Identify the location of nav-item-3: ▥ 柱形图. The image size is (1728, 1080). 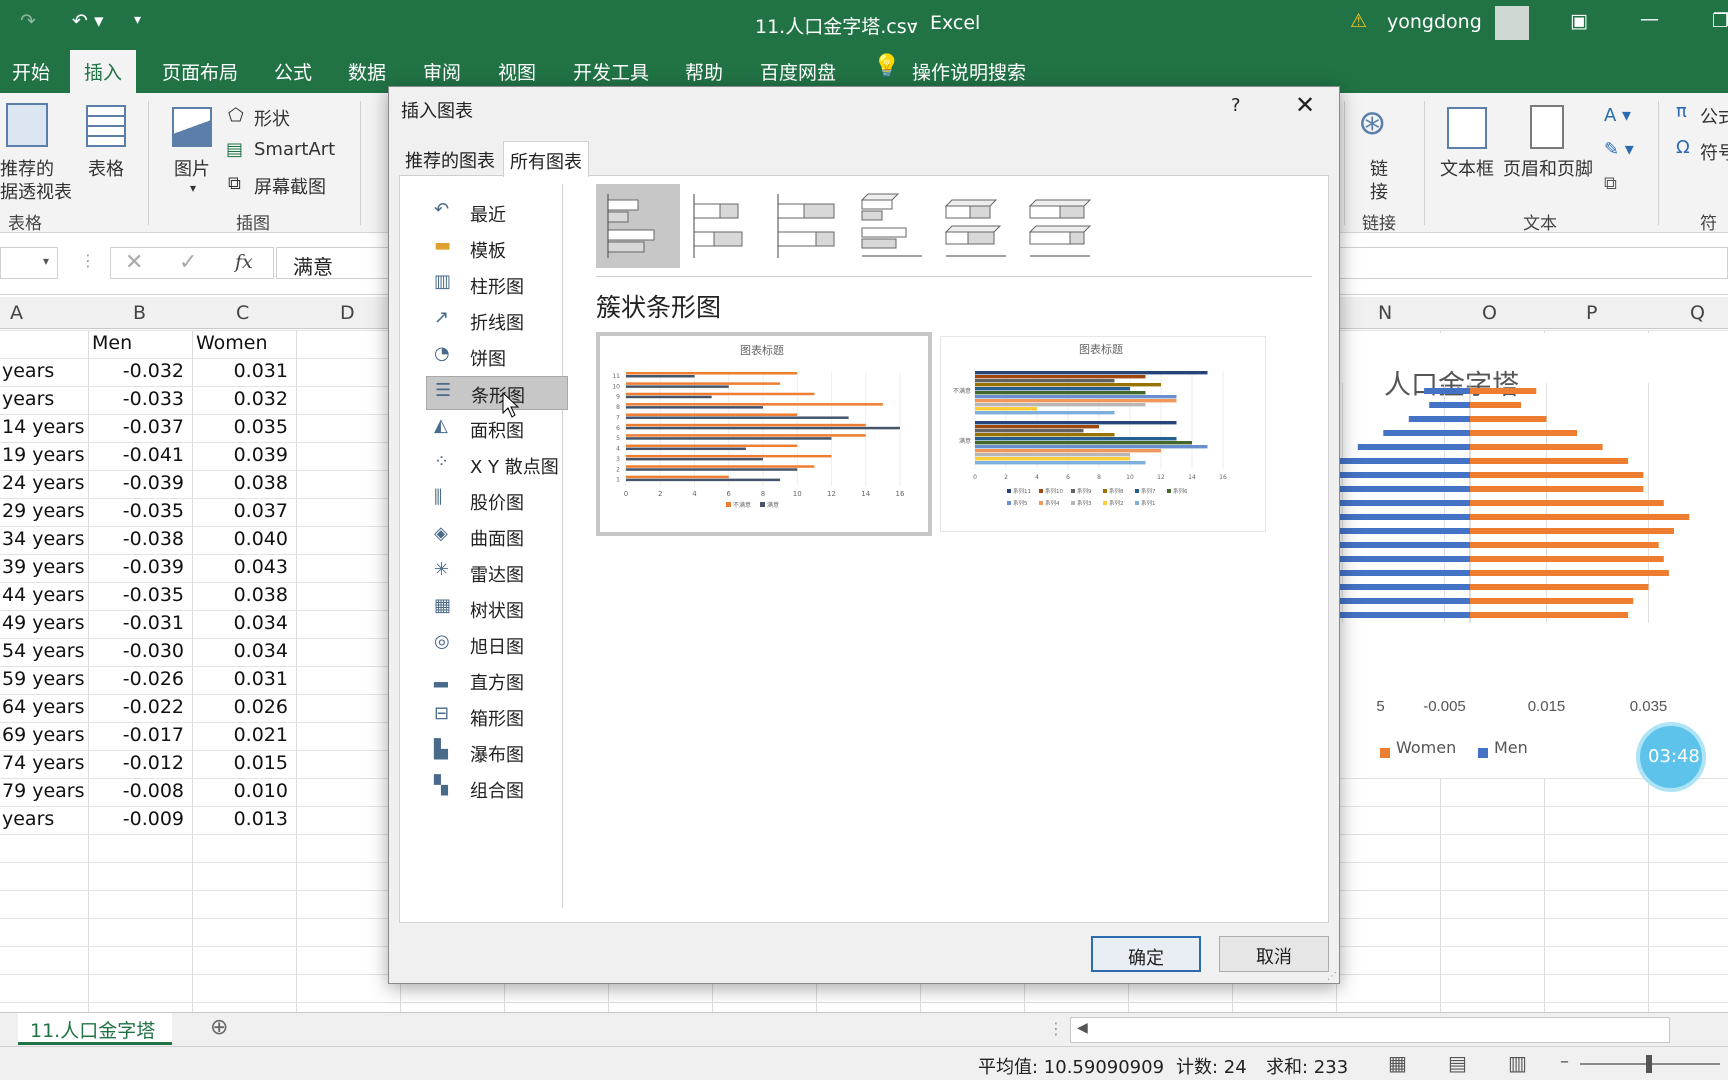
(497, 285).